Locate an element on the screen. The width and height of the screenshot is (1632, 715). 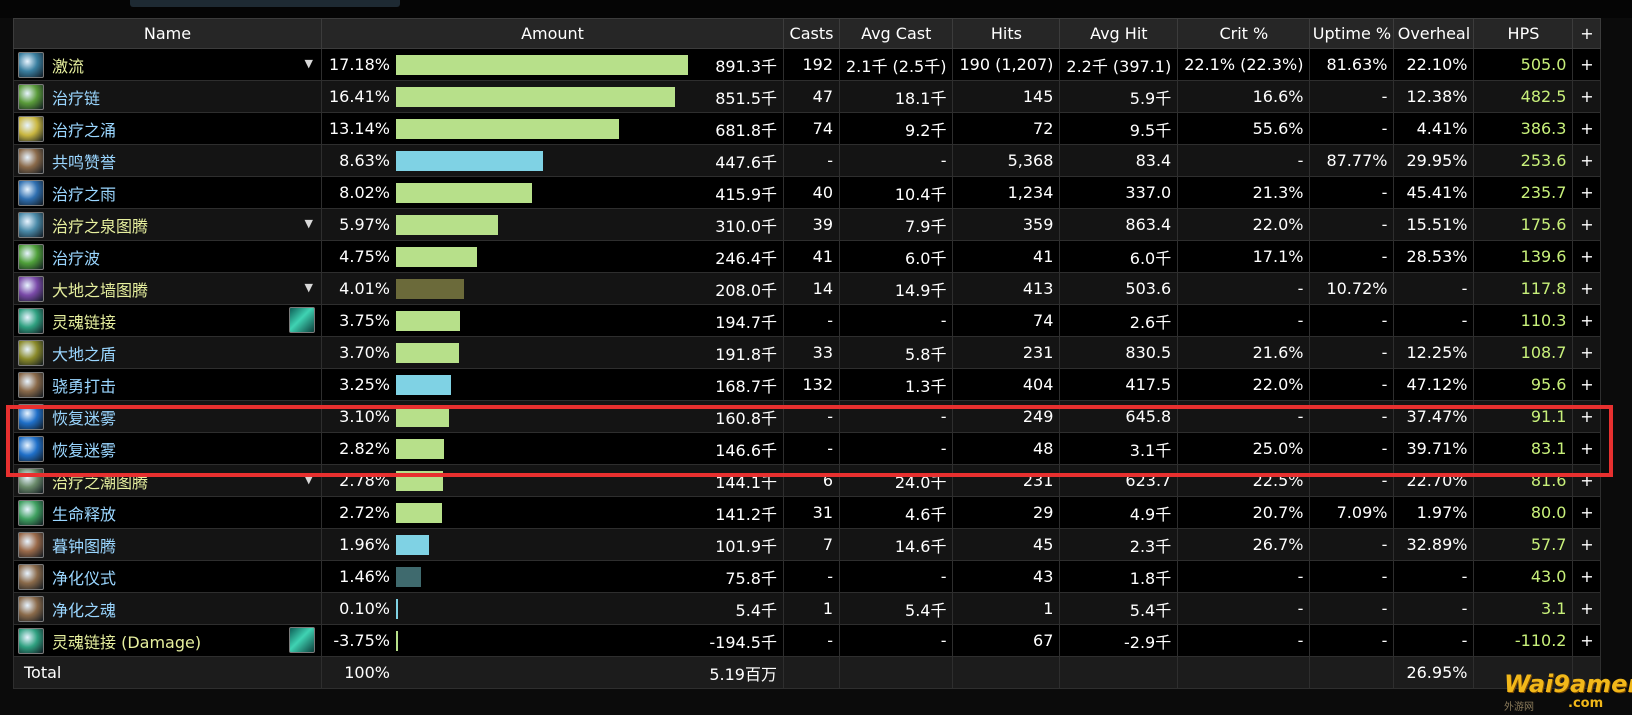
table-row: 恢复迷雾 3.10% 160.8千 - -249 645.8- -37.47% 91.1 + is located at coordinates (807, 416).